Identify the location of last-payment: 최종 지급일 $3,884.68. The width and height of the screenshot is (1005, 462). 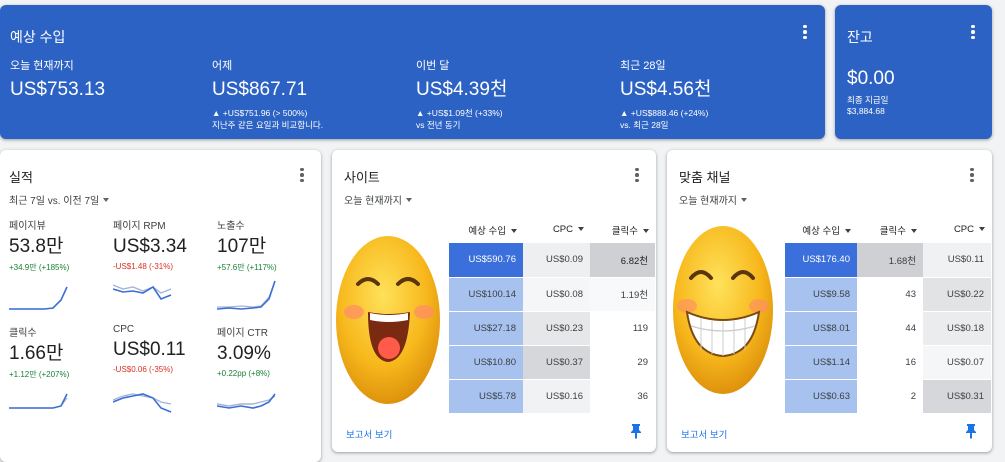
(867, 106).